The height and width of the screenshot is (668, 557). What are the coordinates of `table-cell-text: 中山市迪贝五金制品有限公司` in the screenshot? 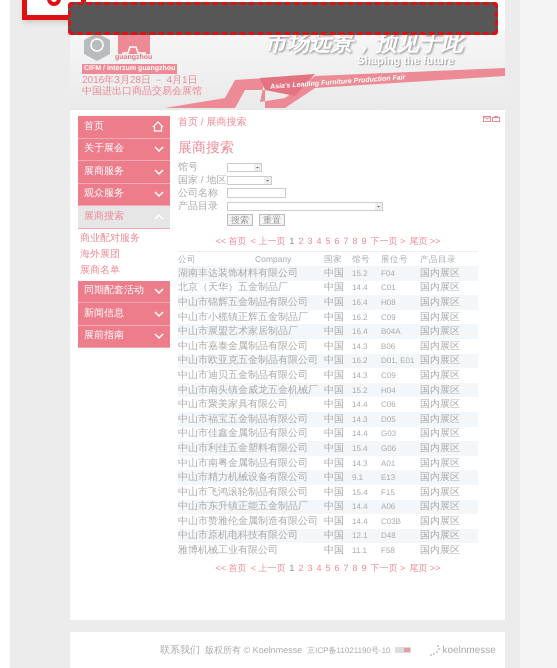 It's located at (243, 375).